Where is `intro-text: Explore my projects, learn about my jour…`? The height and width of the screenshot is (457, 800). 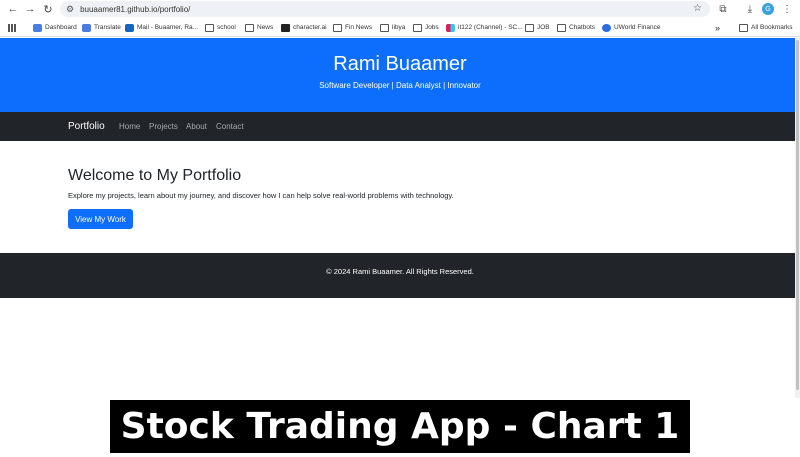 intro-text: Explore my projects, learn about my jour… is located at coordinates (261, 195).